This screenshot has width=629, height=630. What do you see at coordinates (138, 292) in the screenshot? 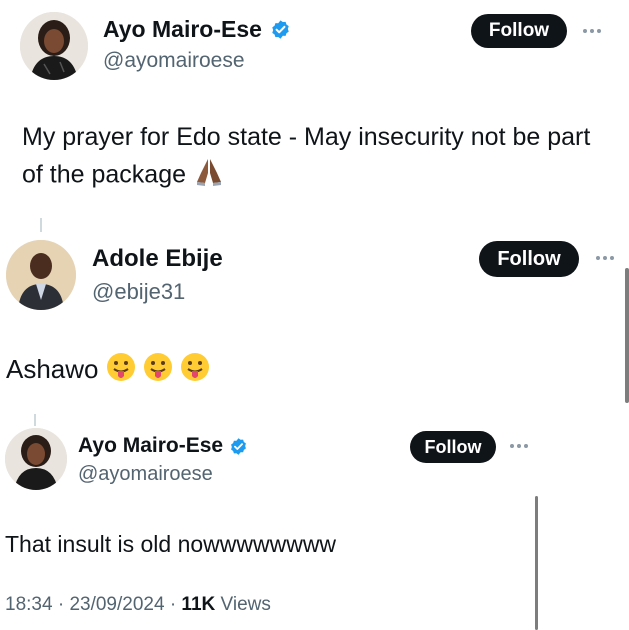
I see `author-handle: @ebije31` at bounding box center [138, 292].